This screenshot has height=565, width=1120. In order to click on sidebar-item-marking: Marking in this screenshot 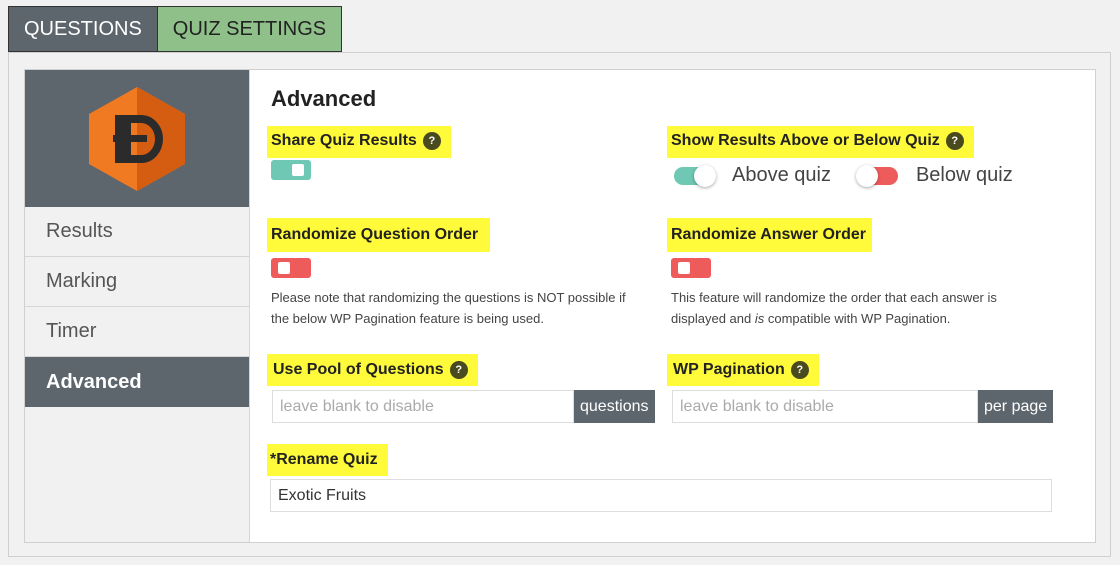, I will do `click(137, 282)`.